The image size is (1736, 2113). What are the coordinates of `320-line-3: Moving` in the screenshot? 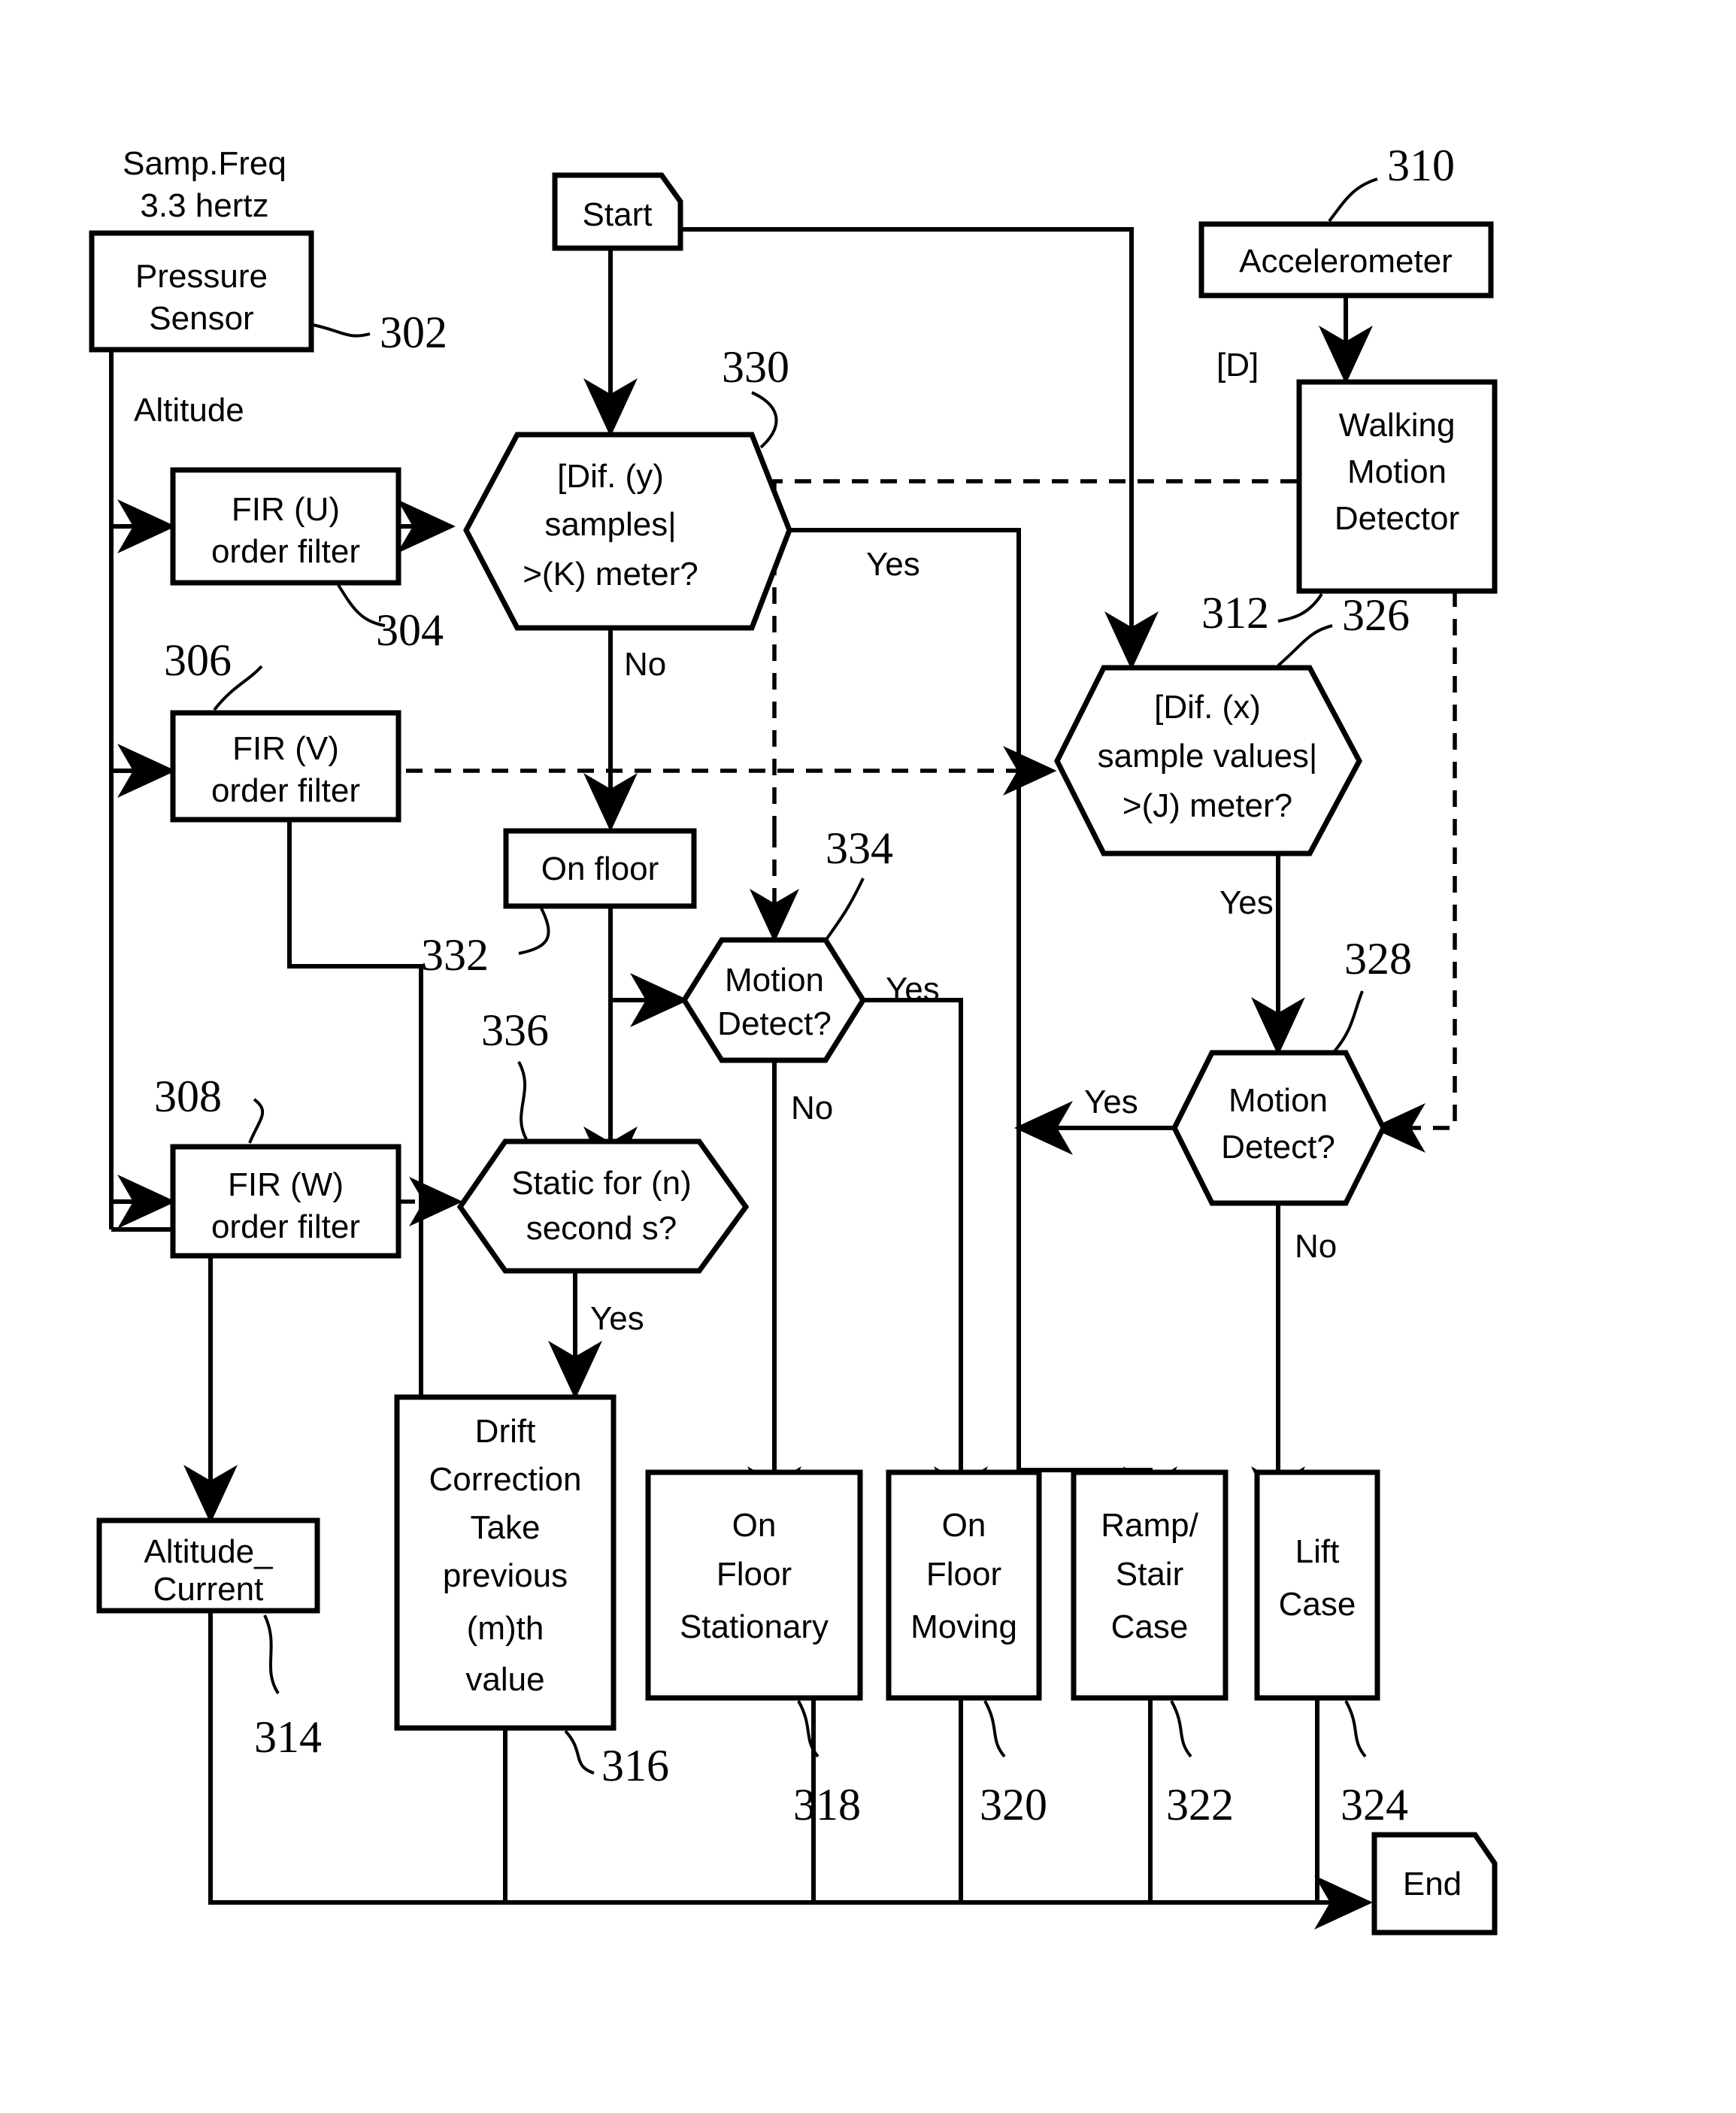 It's located at (963, 1626).